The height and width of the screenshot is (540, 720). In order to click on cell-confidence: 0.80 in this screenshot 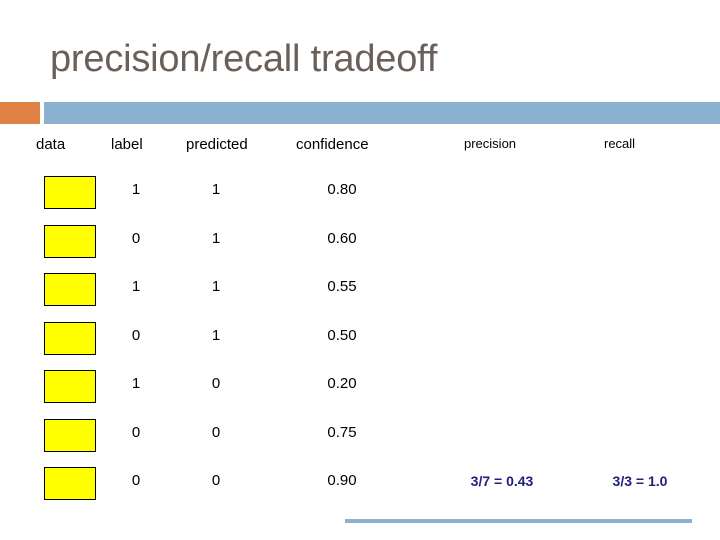, I will do `click(342, 189)`.